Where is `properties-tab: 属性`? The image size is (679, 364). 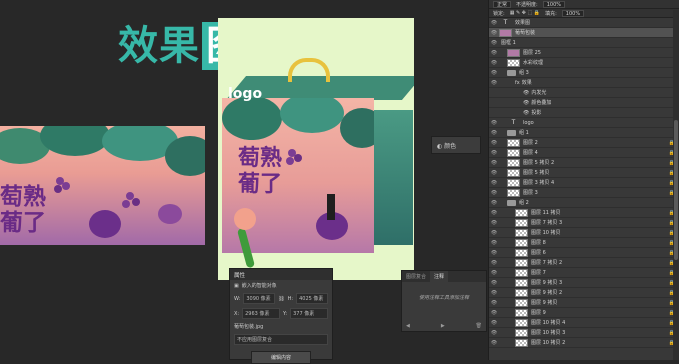
properties-tab: 属性 is located at coordinates (281, 274).